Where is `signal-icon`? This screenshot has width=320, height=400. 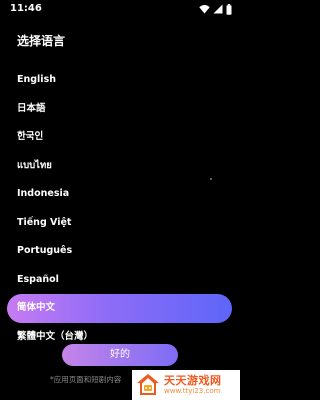
signal-icon is located at coordinates (218, 9).